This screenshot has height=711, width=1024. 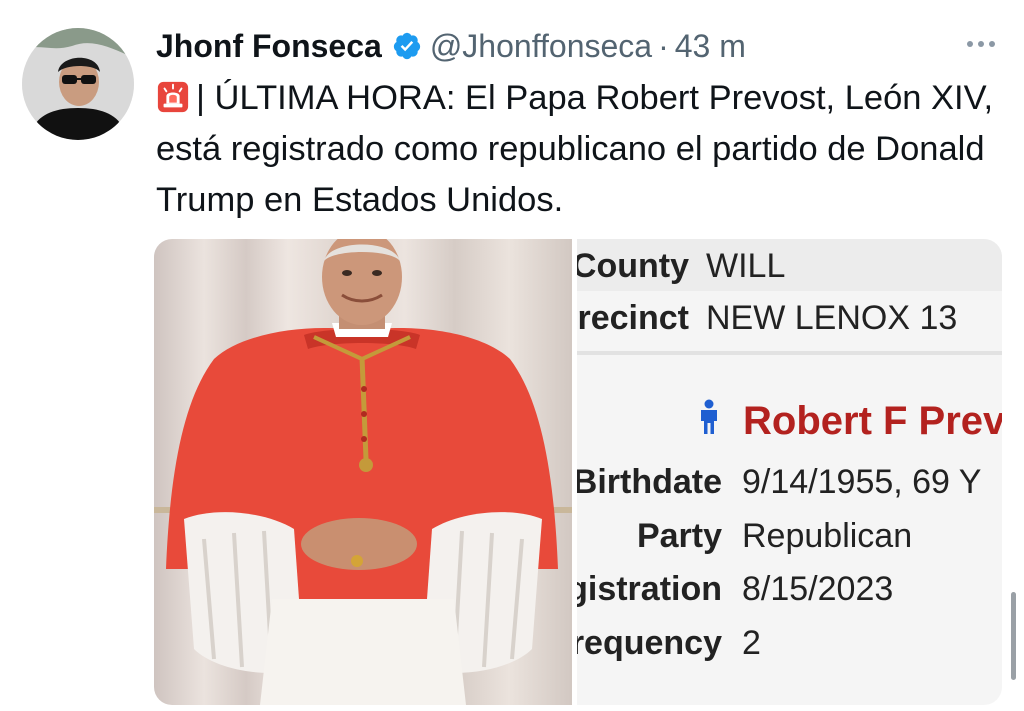 What do you see at coordinates (633, 266) in the screenshot?
I see `county-label: County` at bounding box center [633, 266].